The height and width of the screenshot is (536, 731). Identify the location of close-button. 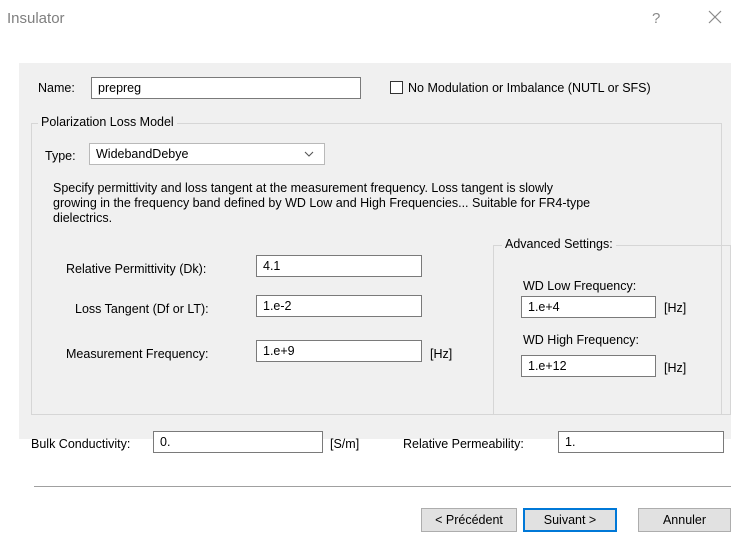
(715, 17).